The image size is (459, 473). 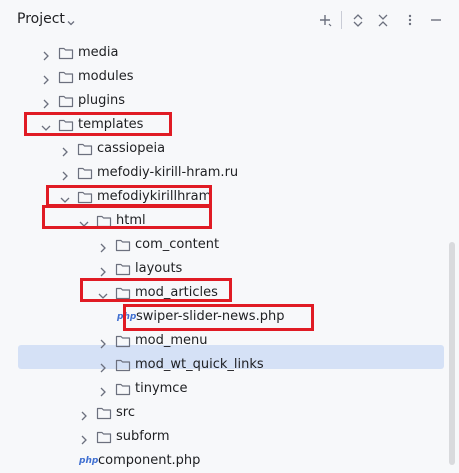 I want to click on highlight-box-mefodiykirillhram, so click(x=129, y=196).